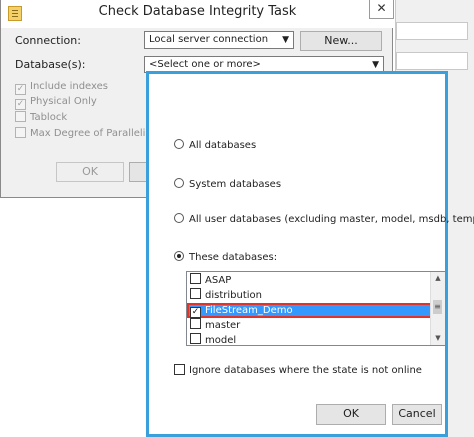 This screenshot has width=474, height=437. Describe the element at coordinates (209, 39) in the screenshot. I see `connection-value: Local server connection` at that location.